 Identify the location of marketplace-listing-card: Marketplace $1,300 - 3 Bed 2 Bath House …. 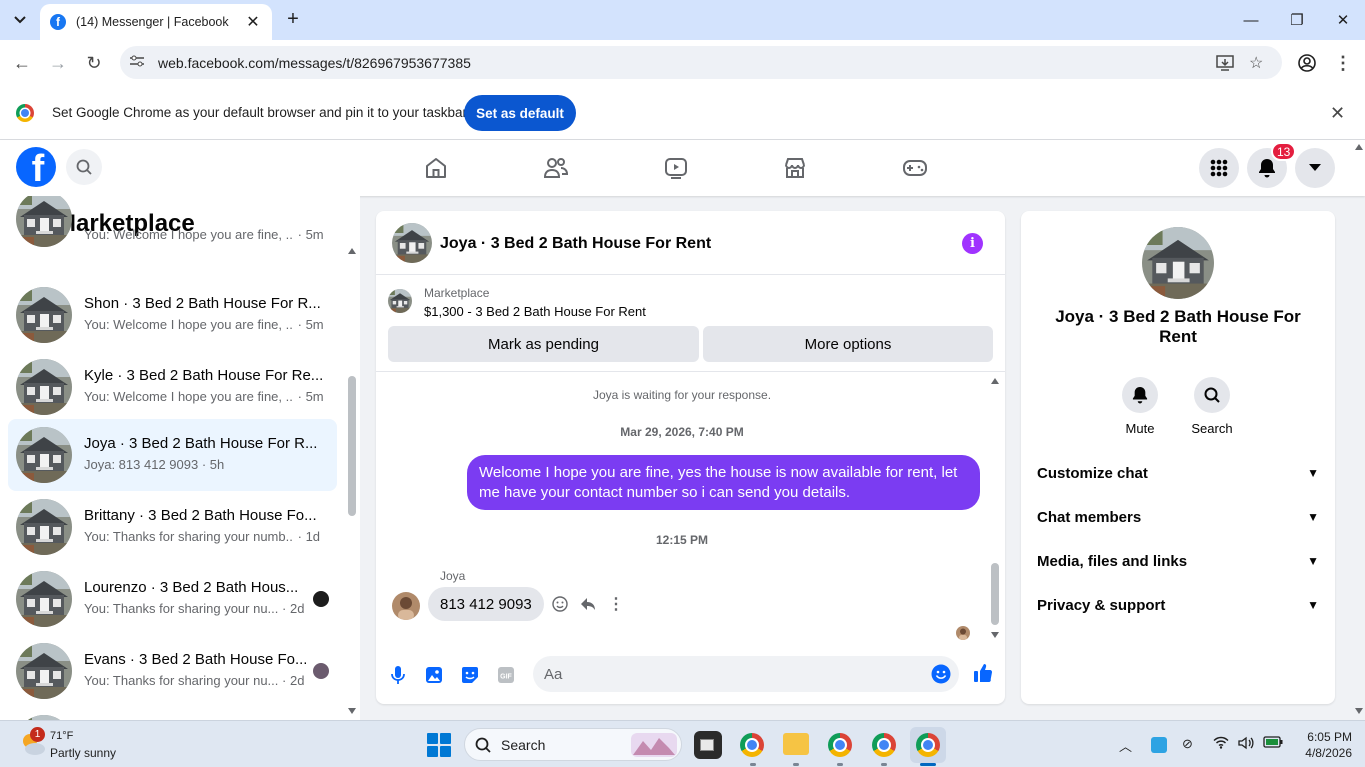
(690, 323).